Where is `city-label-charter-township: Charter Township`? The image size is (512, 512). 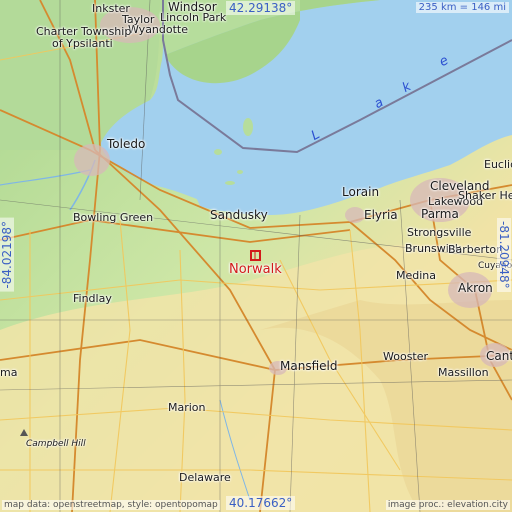
city-label-charter-township: Charter Township is located at coordinates (84, 31).